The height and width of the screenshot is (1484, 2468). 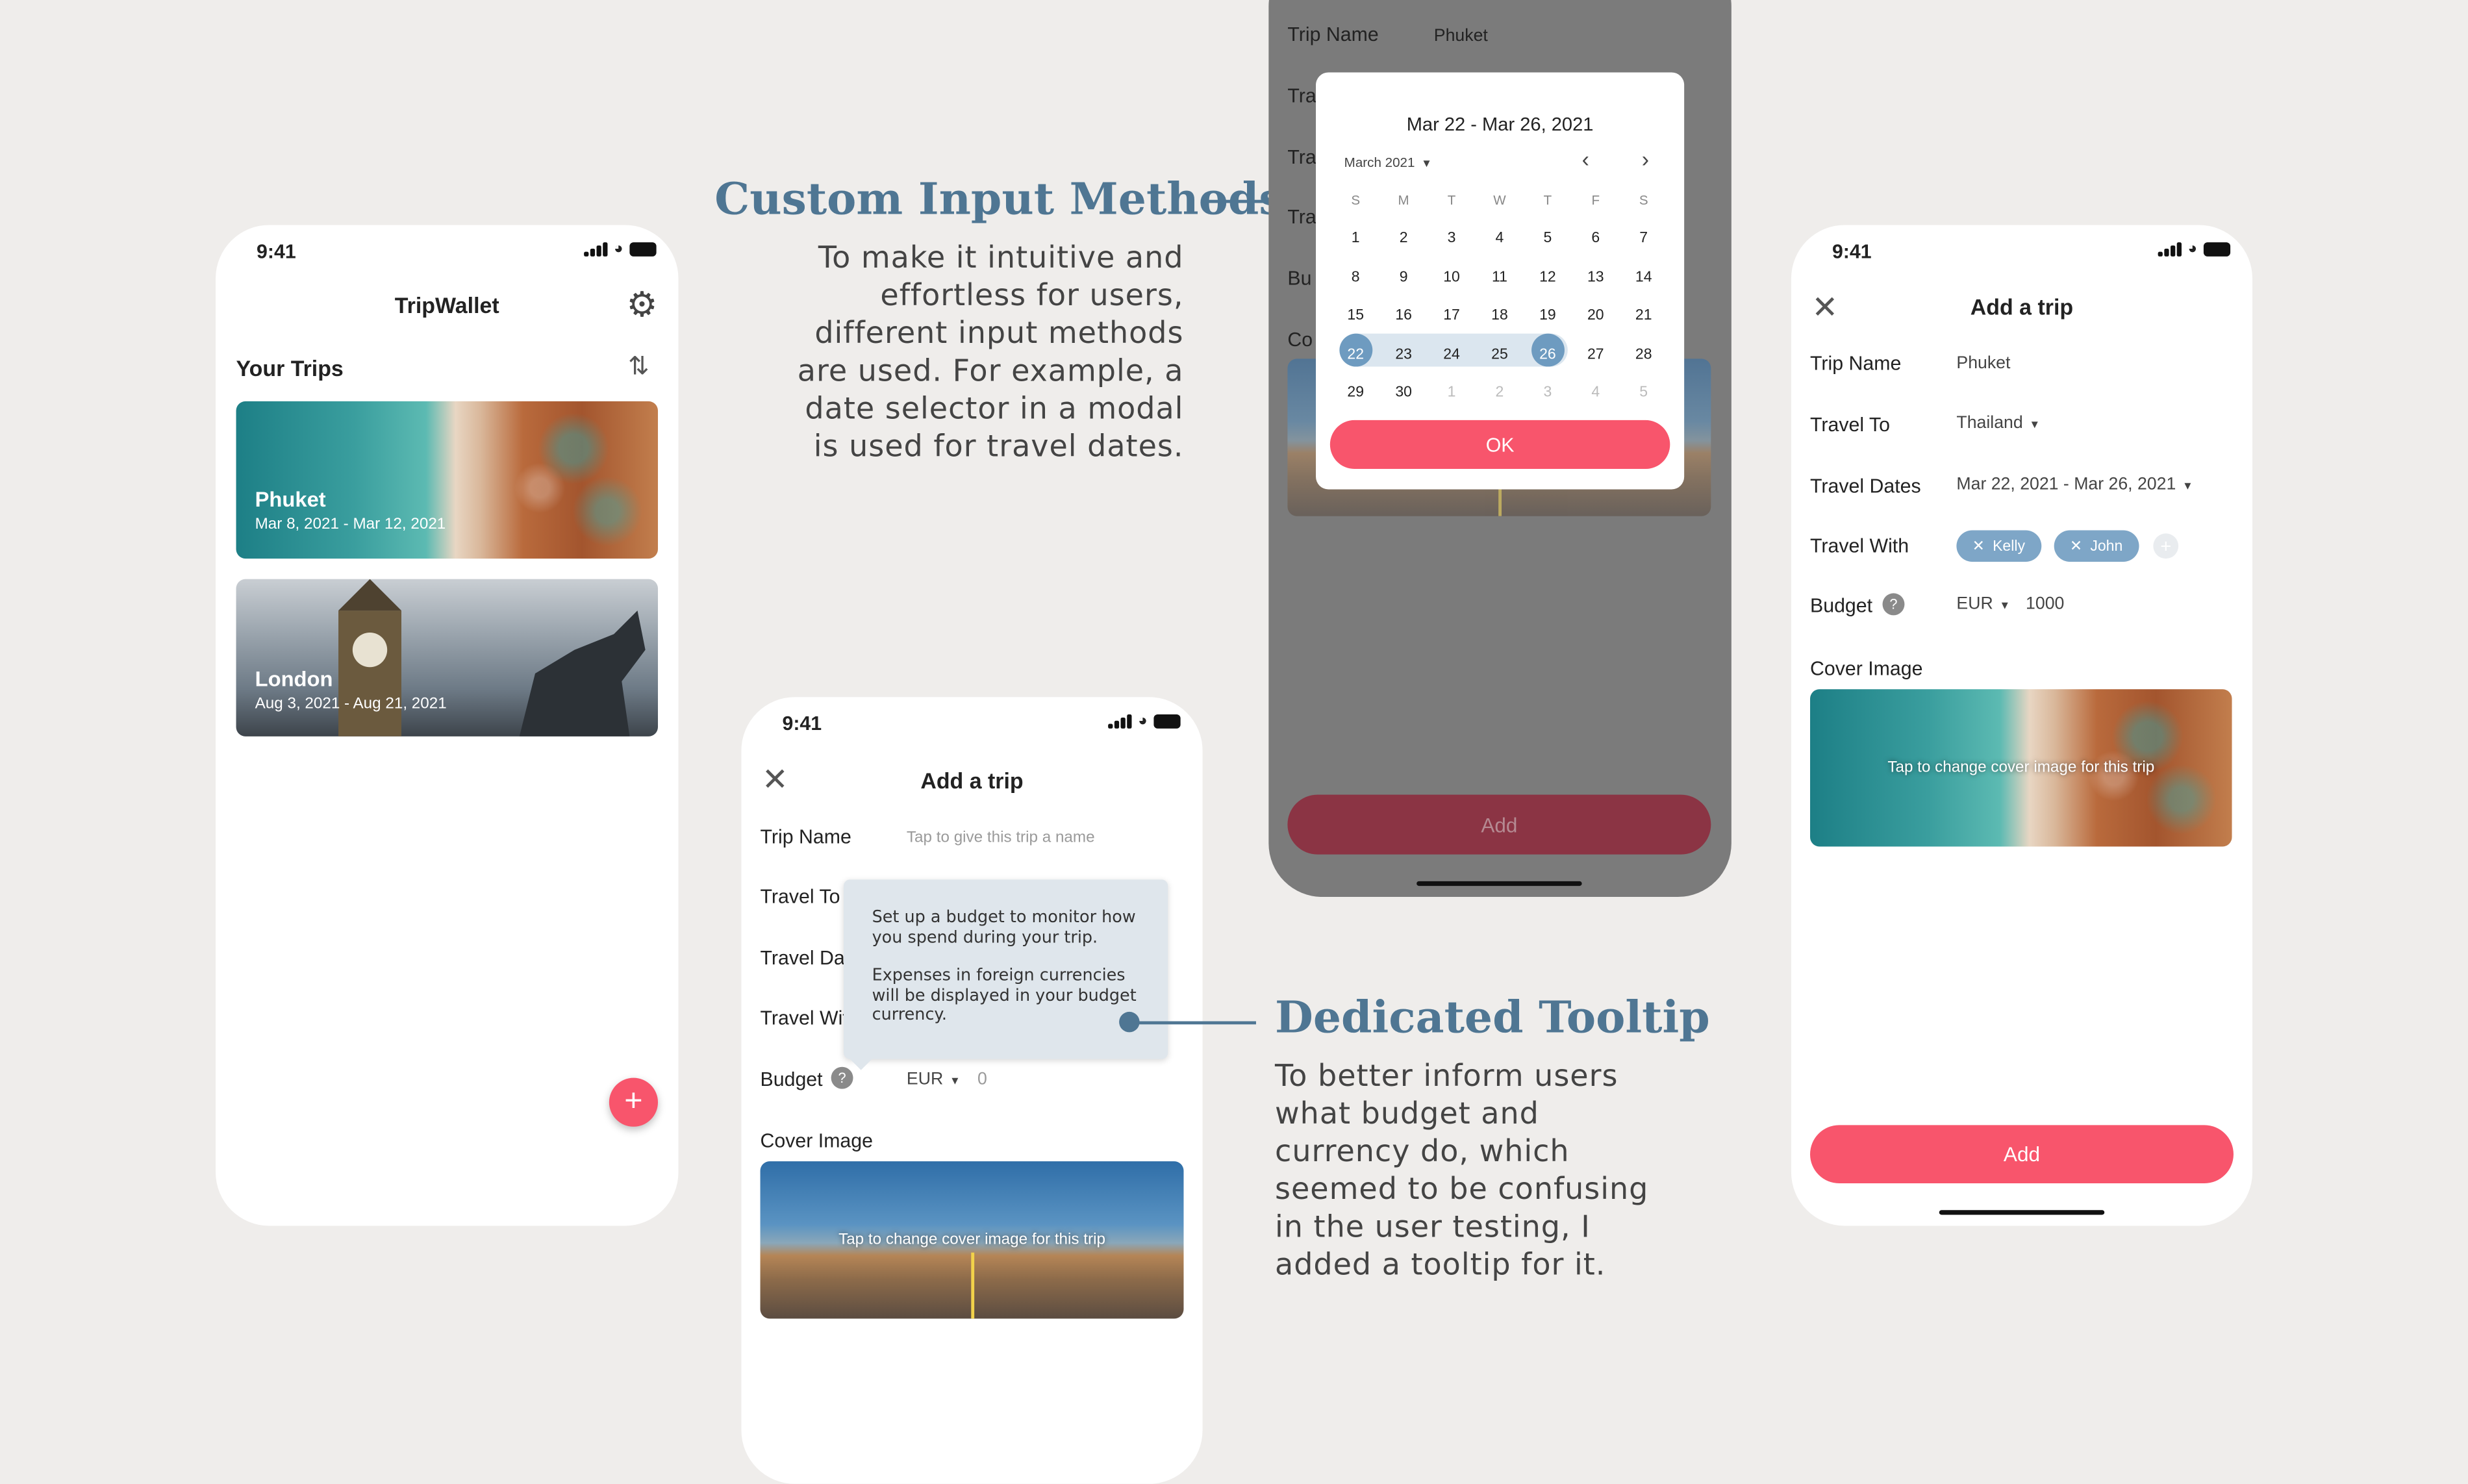 I want to click on day-cell: 1, so click(x=1355, y=239).